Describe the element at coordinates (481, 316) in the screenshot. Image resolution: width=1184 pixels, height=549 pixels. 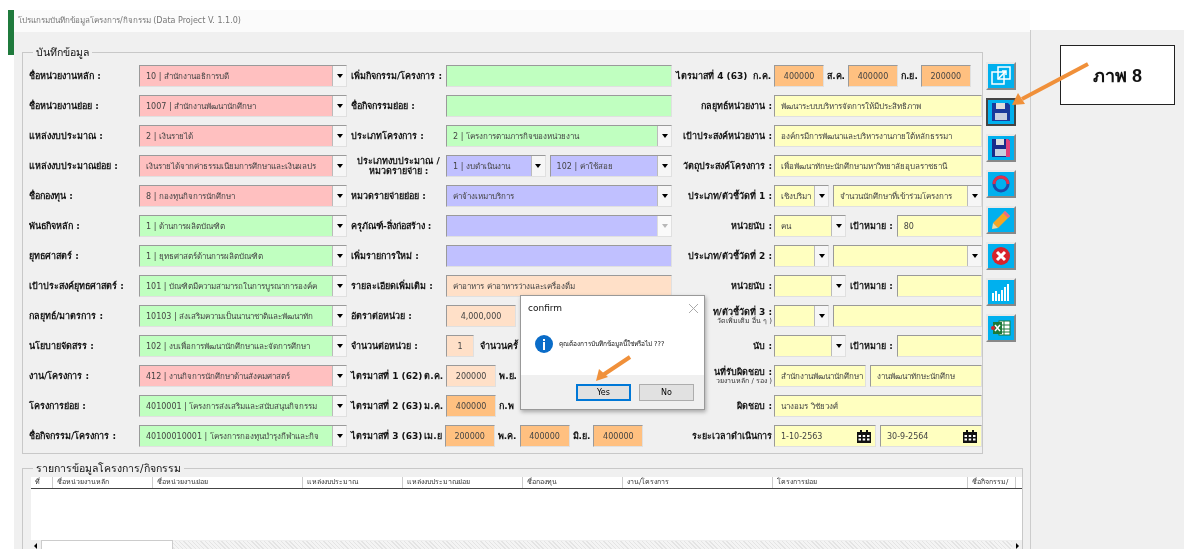
I see `text-field: 4,000,000` at that location.